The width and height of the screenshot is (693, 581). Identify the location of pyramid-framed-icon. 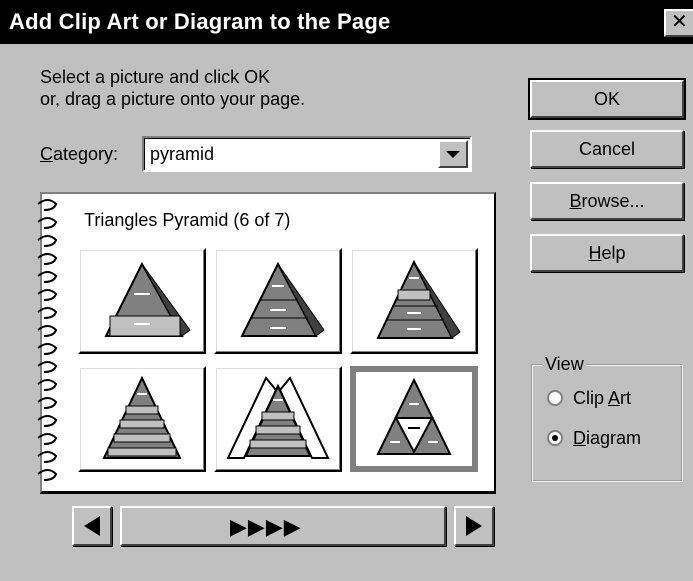
(278, 417).